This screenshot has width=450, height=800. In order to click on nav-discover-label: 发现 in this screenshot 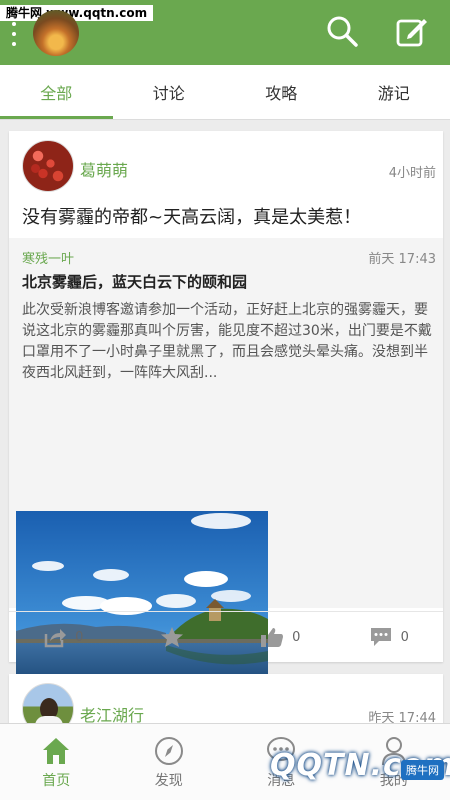, I will do `click(168, 781)`.